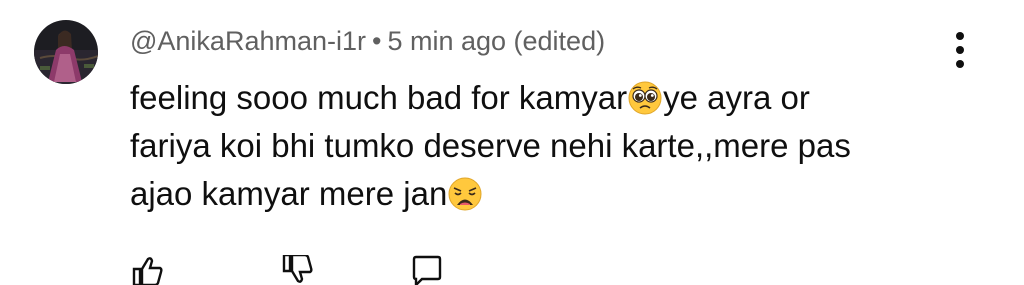 Image resolution: width=1024 pixels, height=285 pixels. I want to click on comment-meta: @AnikaRahman-i1r • 5 min ago (edited), so click(367, 41).